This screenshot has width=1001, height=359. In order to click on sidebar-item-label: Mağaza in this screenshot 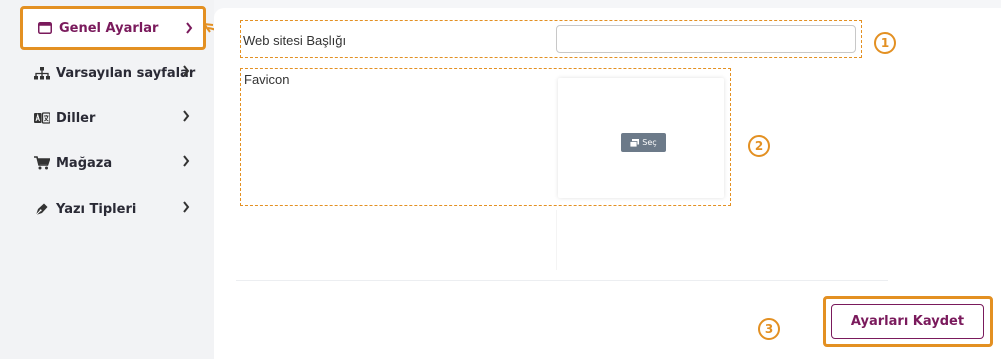, I will do `click(84, 163)`.